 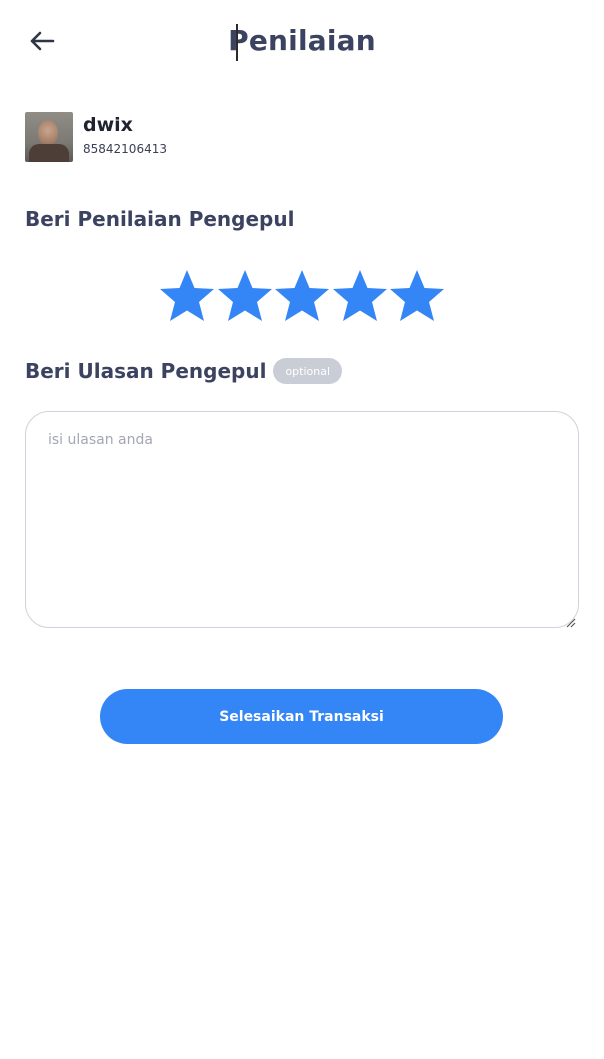 What do you see at coordinates (302, 40) in the screenshot?
I see `page-title: Penilaian` at bounding box center [302, 40].